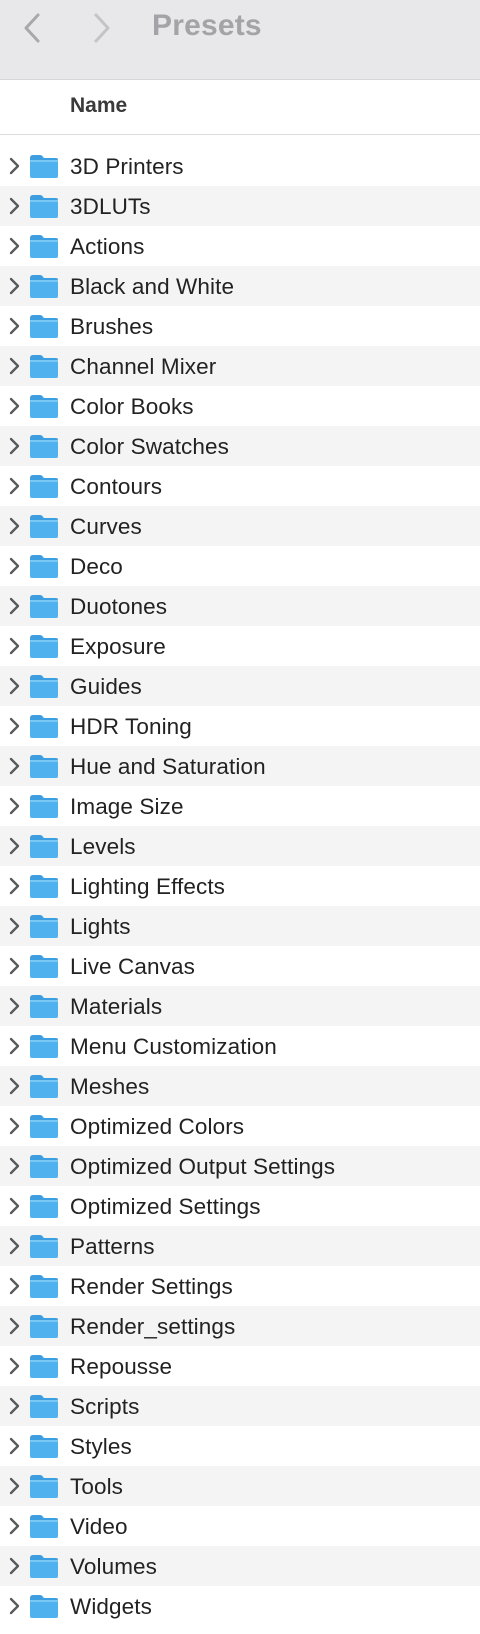 The height and width of the screenshot is (1634, 480). I want to click on list-item: 3D Printers, so click(240, 166).